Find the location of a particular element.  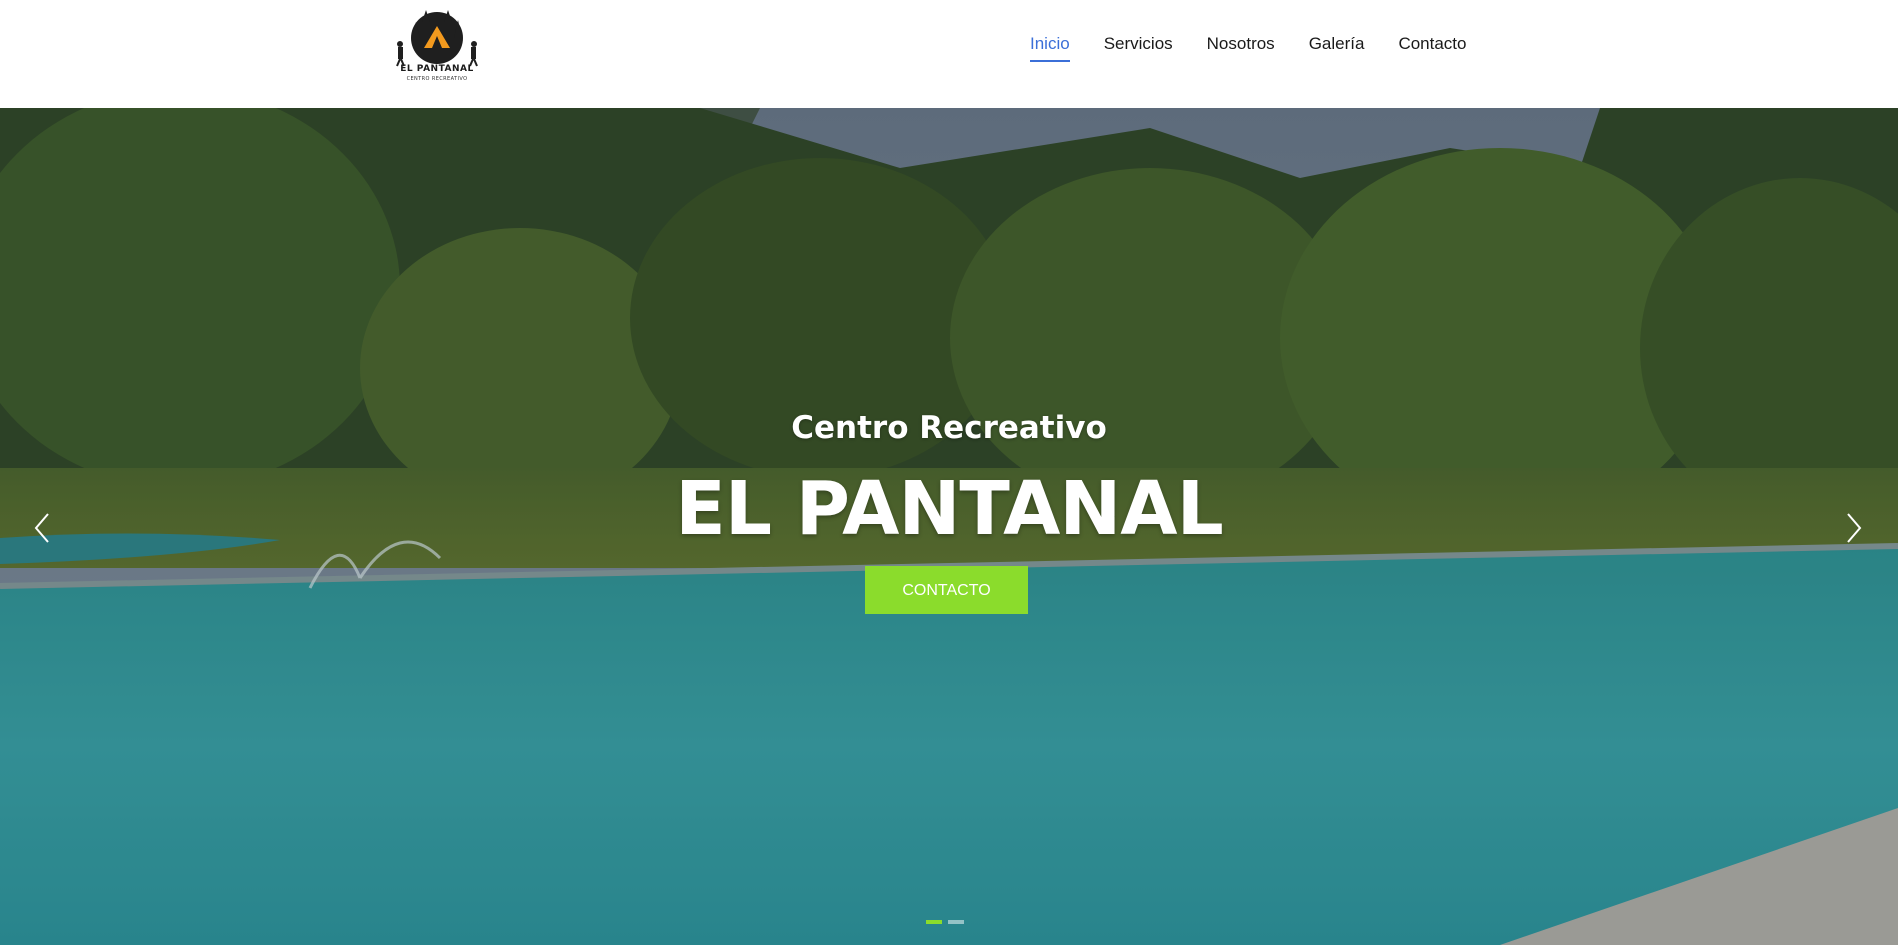

logo-tagline: CENTRO RECREATIVO is located at coordinates (437, 79).